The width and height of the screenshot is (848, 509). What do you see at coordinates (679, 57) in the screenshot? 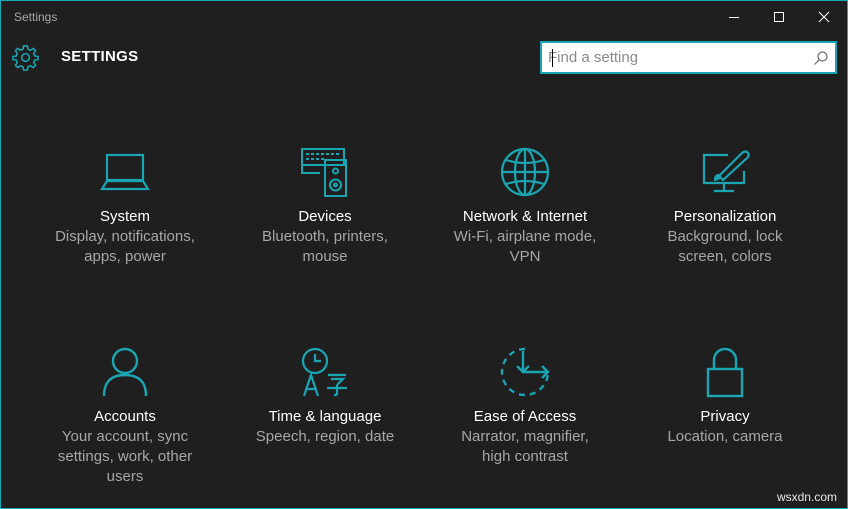
I see `search-input` at bounding box center [679, 57].